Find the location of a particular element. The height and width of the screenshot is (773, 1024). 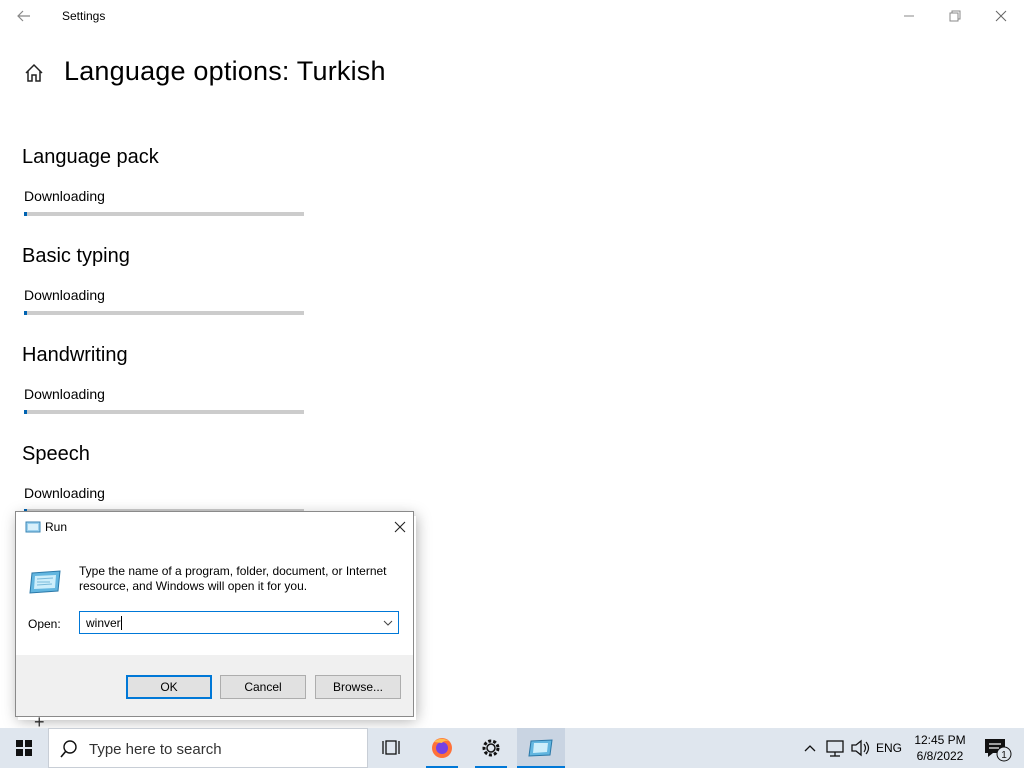

clock-date: 6/8/2022 is located at coordinates (940, 756).